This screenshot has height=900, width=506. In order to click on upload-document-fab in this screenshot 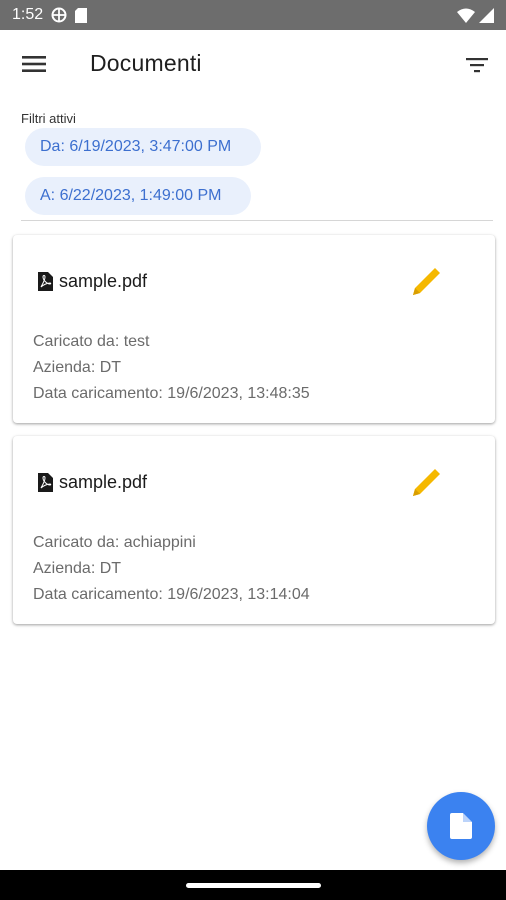, I will do `click(461, 826)`.